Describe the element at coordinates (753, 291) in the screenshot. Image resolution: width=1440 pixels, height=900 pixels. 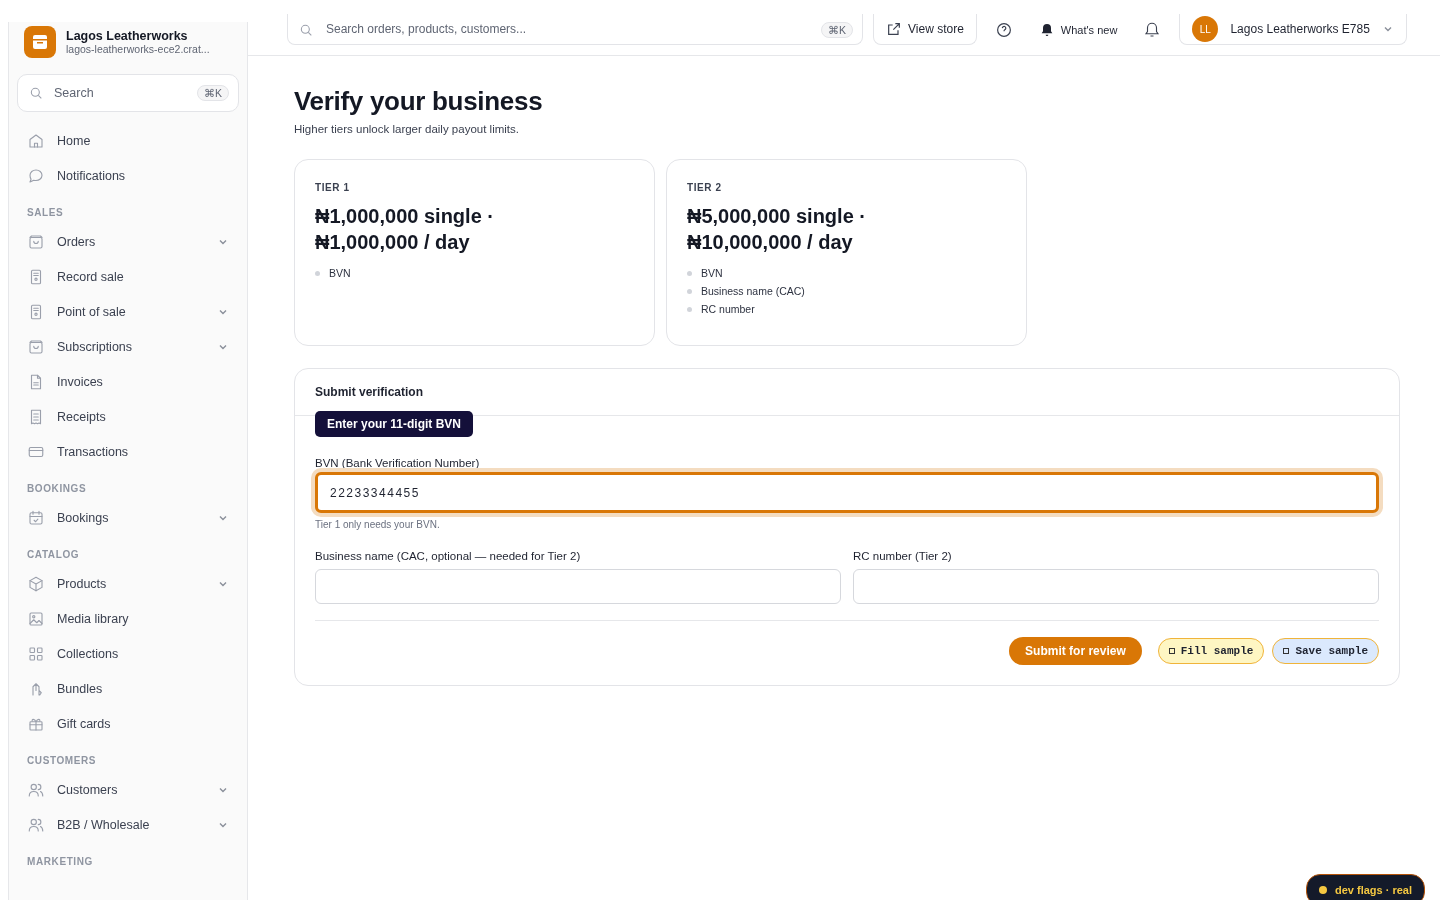
I see `requirement-text: Business name (CAC)` at that location.